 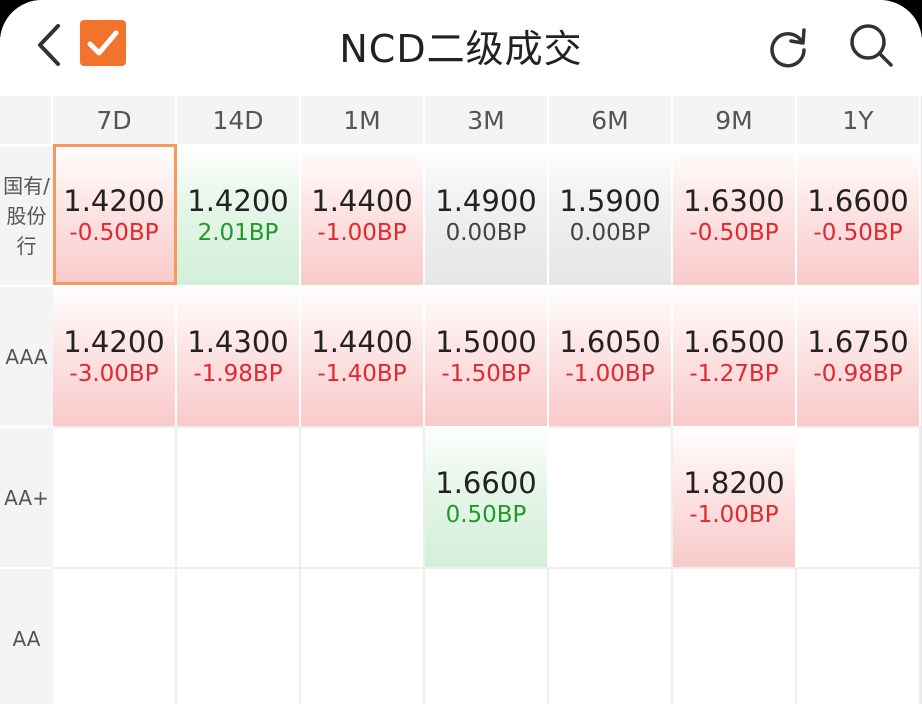 I want to click on rate-cell: 1.6600 -0.50BP, so click(x=859, y=214).